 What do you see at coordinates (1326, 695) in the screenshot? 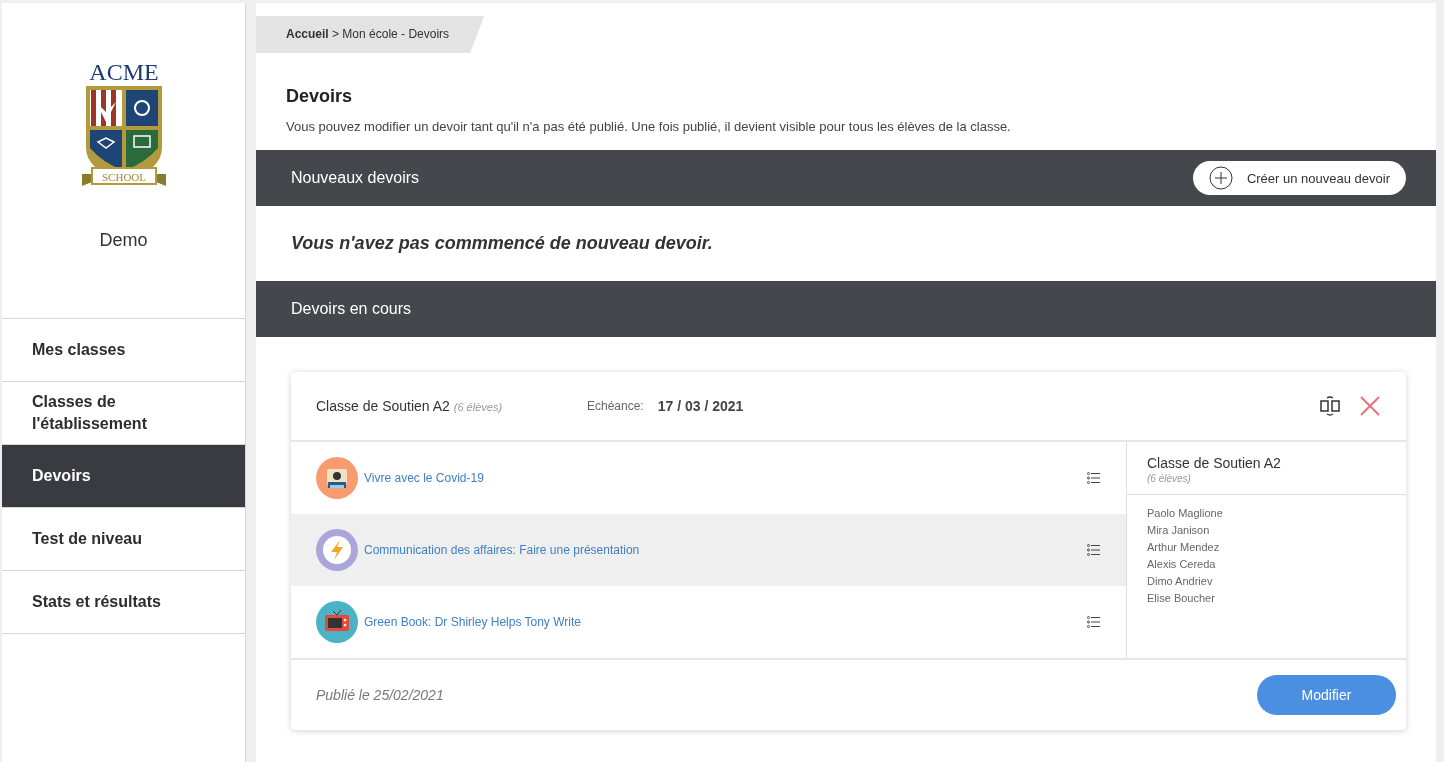
I see `modify-button: Modifier` at bounding box center [1326, 695].